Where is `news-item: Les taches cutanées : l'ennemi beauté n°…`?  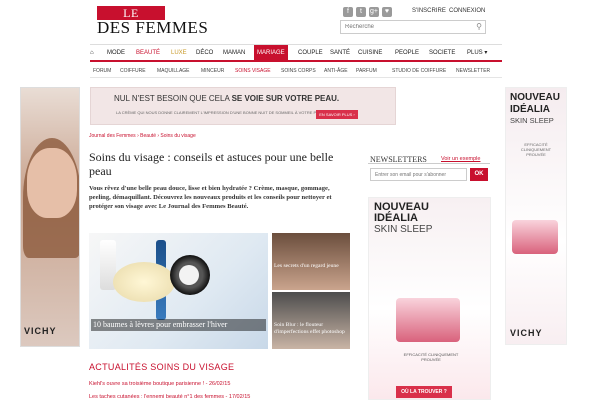
news-item: Les taches cutanées : l'ennemi beauté n°… is located at coordinates (169, 397).